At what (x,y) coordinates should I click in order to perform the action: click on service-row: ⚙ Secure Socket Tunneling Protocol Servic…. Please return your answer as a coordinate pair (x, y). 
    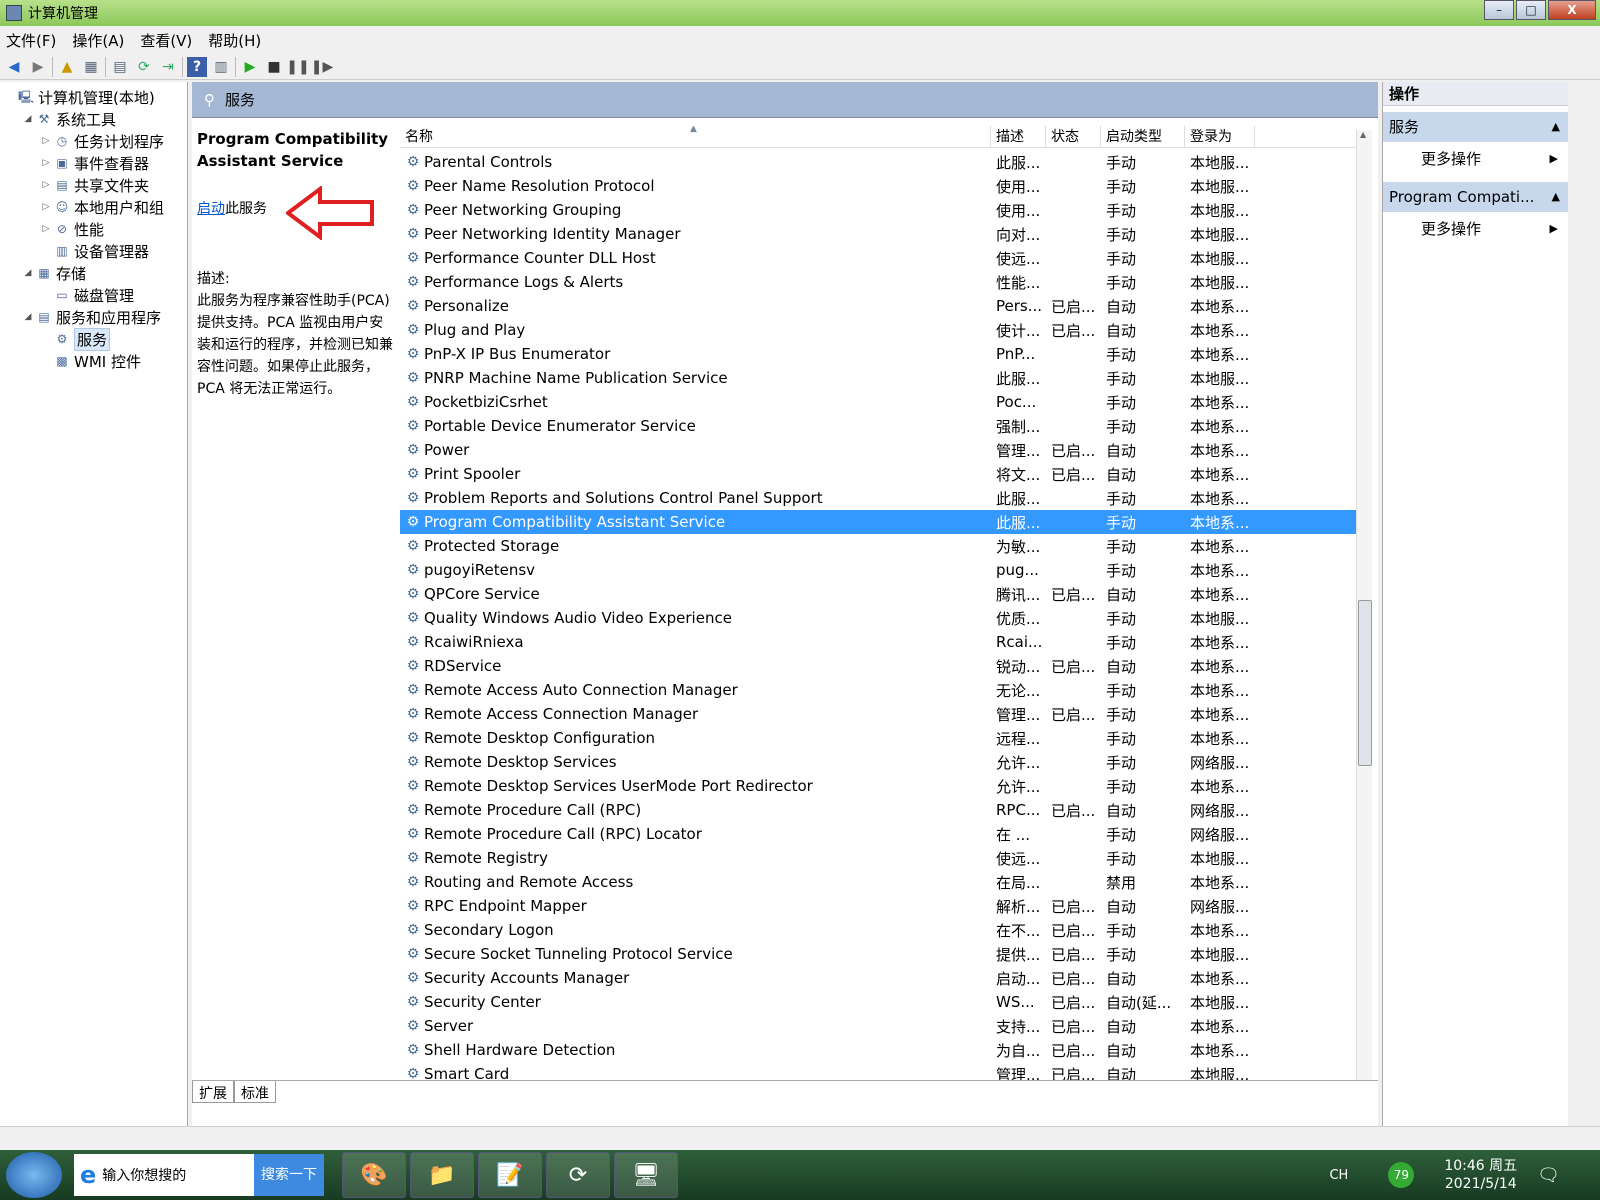
    Looking at the image, I should click on (880, 954).